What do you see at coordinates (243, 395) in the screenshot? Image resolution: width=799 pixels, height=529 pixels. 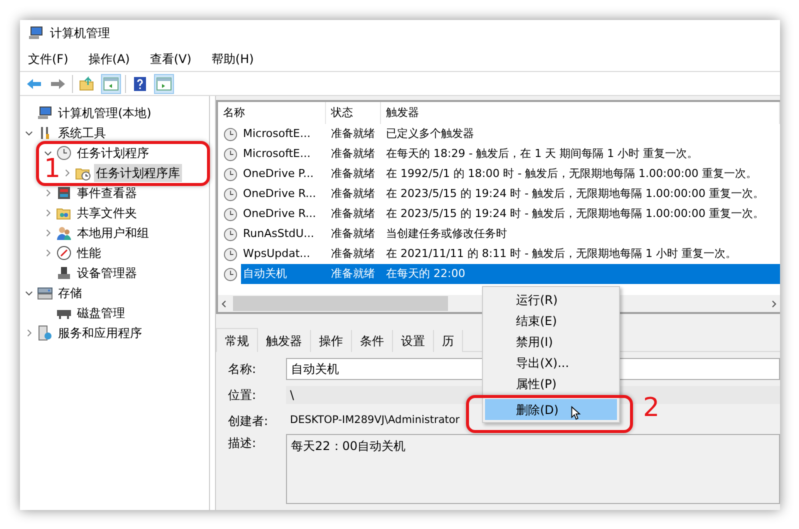 I see `field-label: 位置:` at bounding box center [243, 395].